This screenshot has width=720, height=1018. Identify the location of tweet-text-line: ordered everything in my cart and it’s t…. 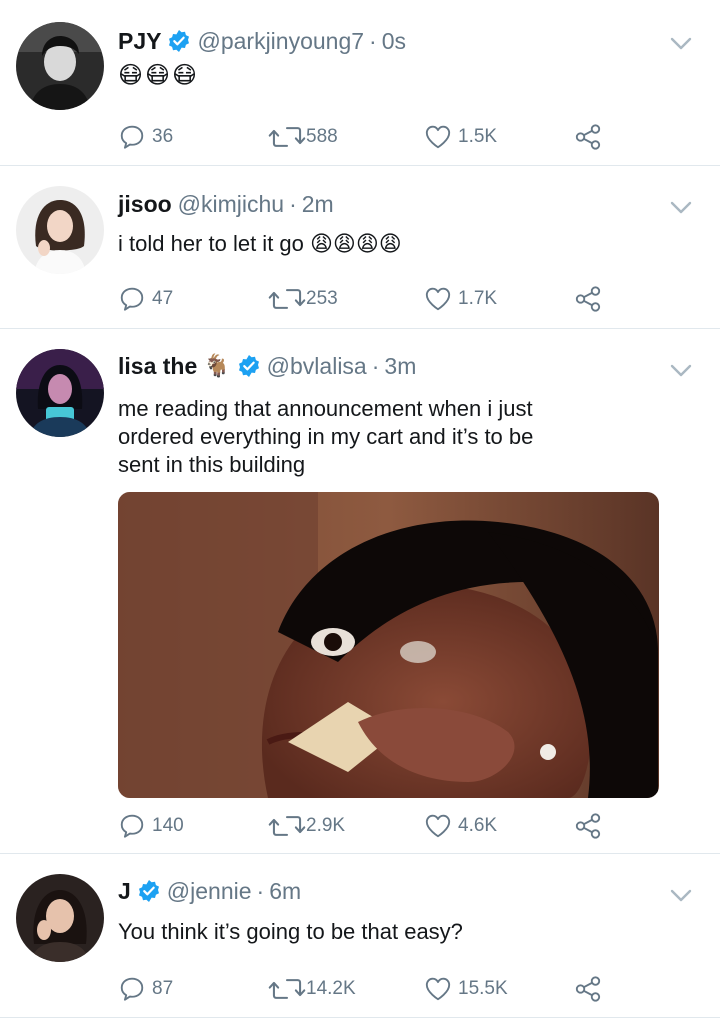
(326, 436).